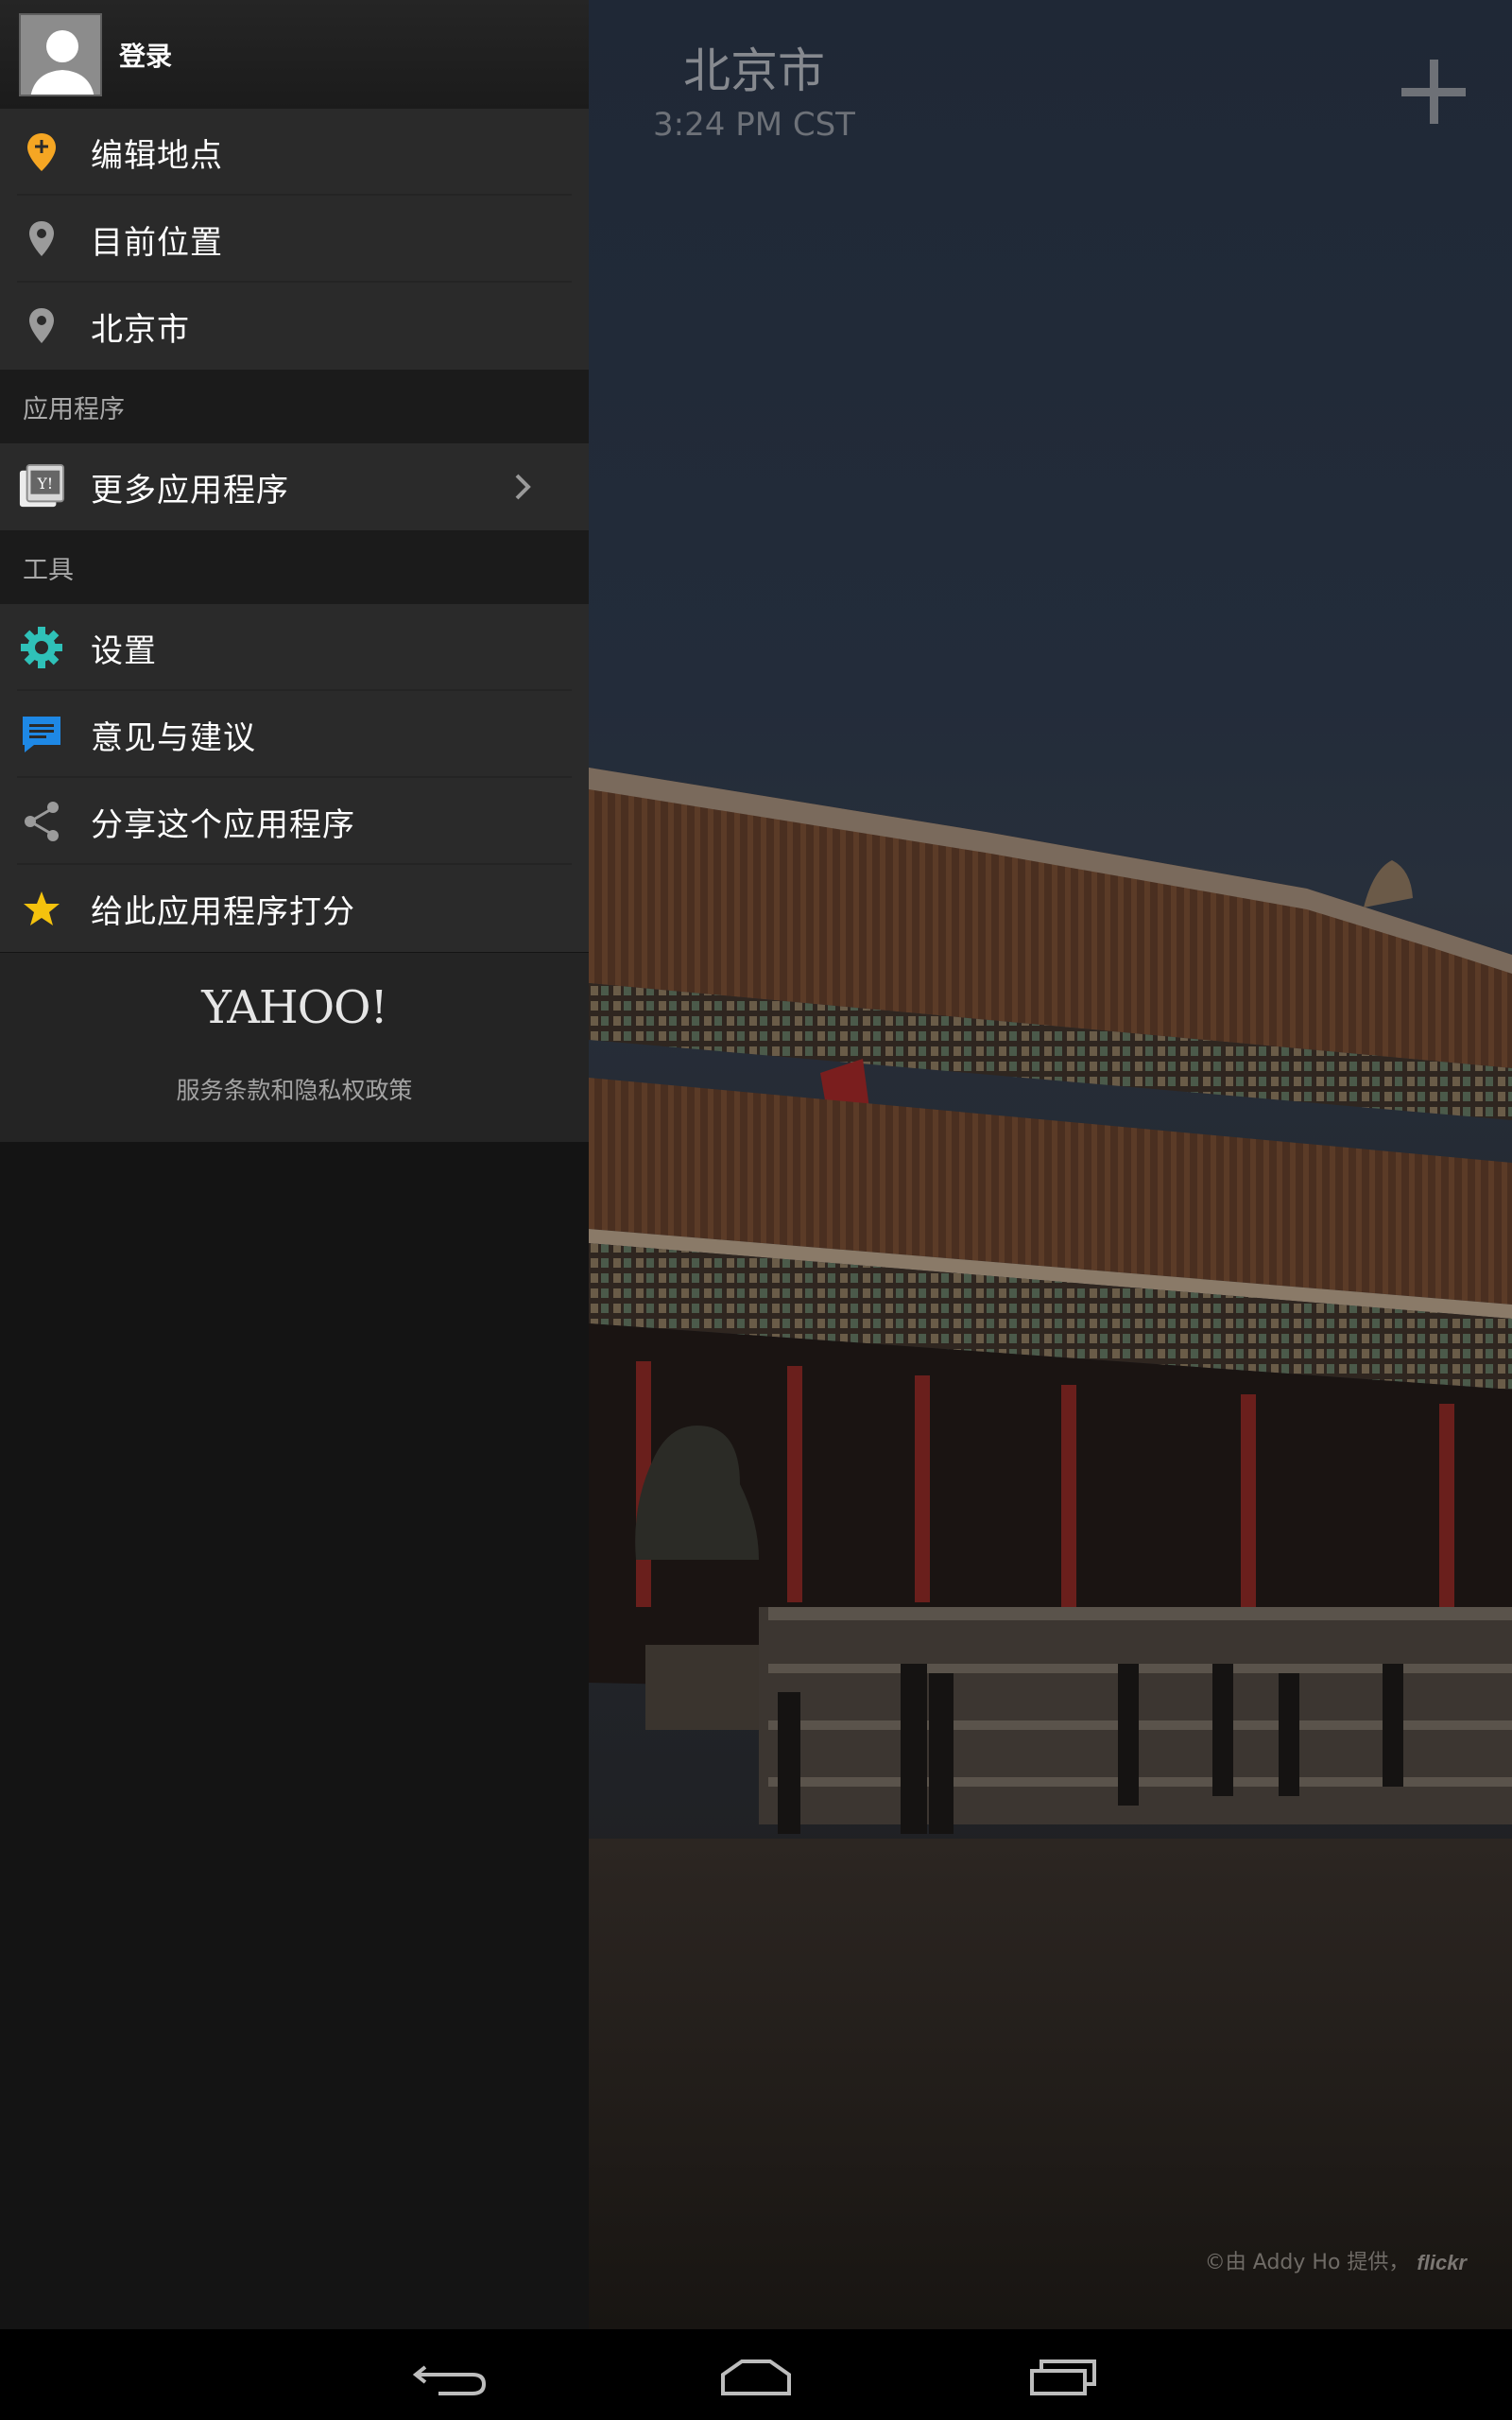  What do you see at coordinates (1425, 90) in the screenshot?
I see `add-location-button` at bounding box center [1425, 90].